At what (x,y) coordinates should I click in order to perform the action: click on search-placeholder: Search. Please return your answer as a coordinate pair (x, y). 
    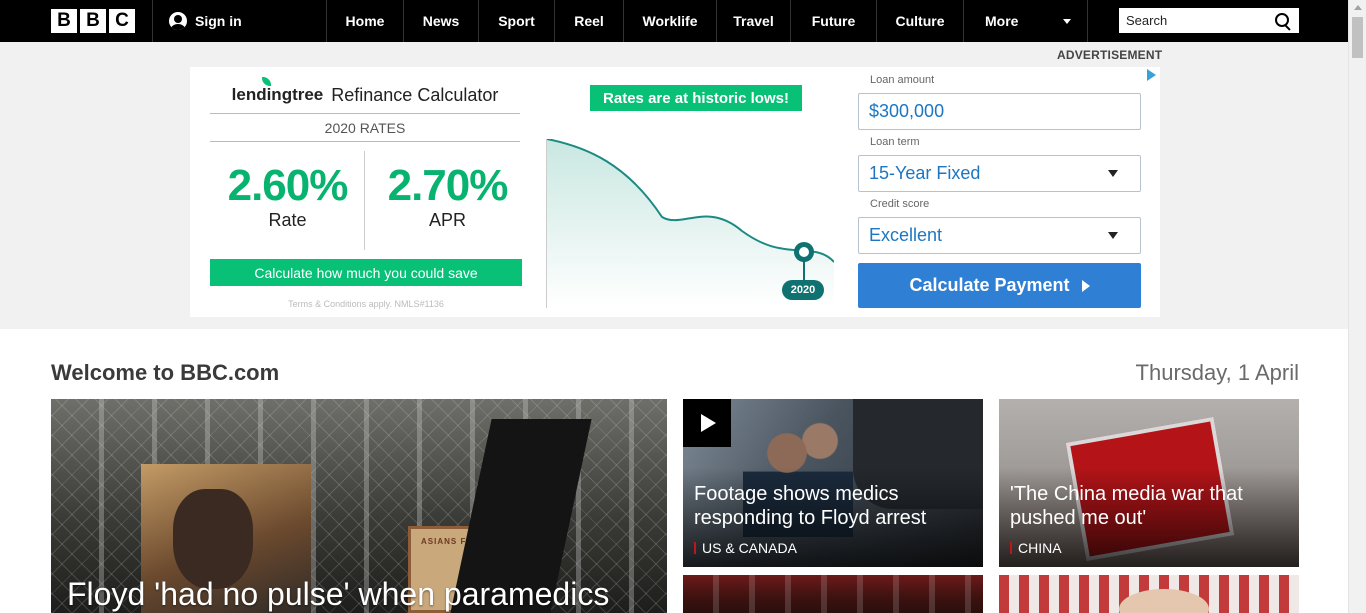
    Looking at the image, I should click on (1147, 20).